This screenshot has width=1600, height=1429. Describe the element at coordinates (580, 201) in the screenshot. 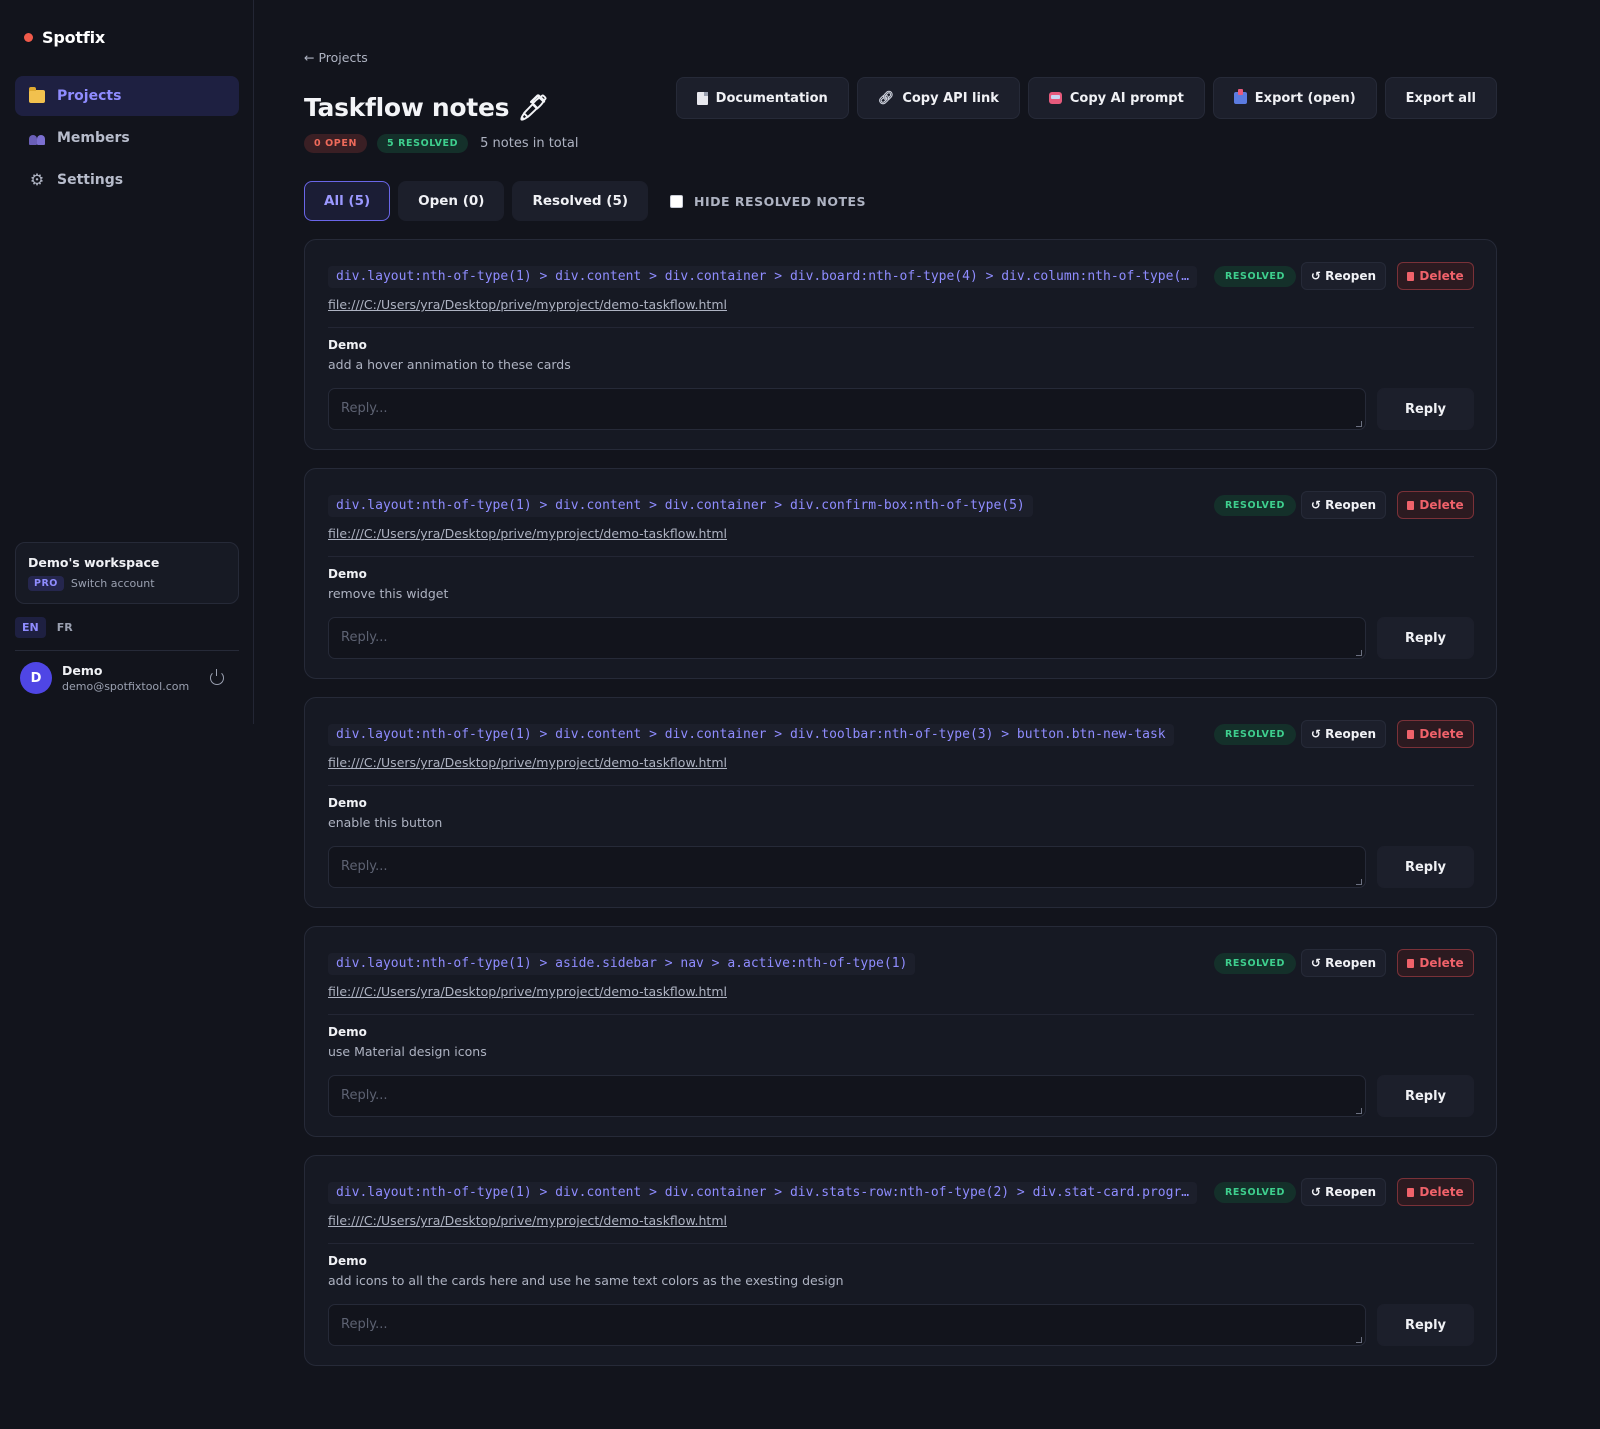

I see `tab-resolved: Resolved (5)` at that location.